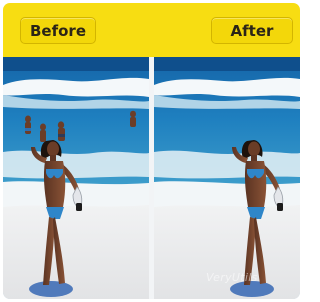  I want to click on after-label-button: After, so click(252, 30).